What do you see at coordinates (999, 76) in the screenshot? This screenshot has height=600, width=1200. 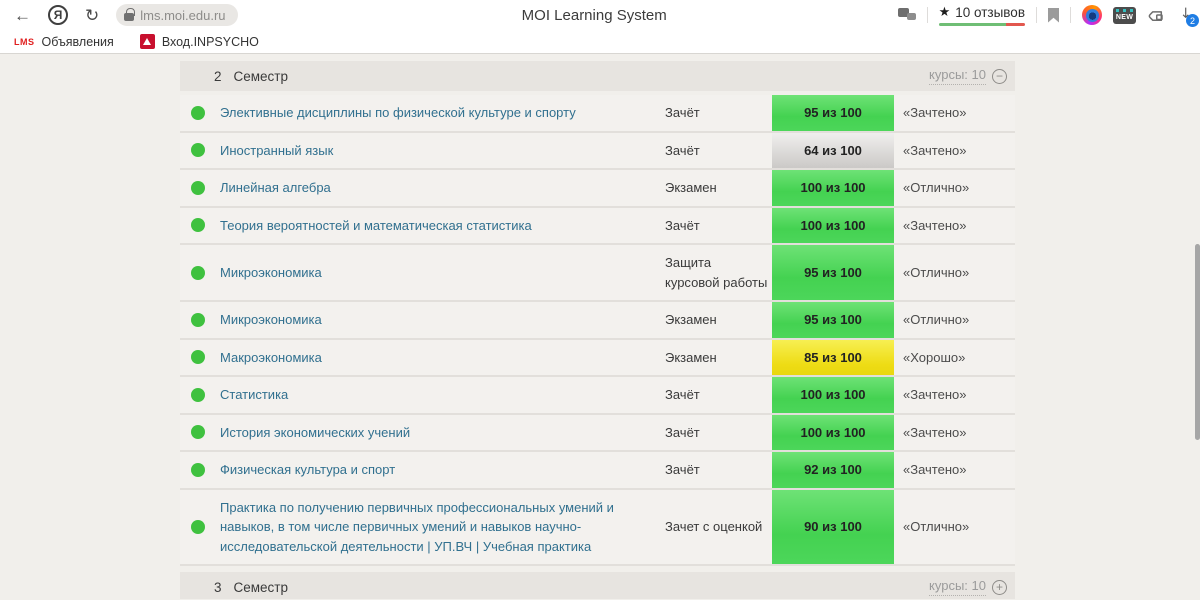 I see `collapse-icon: −` at bounding box center [999, 76].